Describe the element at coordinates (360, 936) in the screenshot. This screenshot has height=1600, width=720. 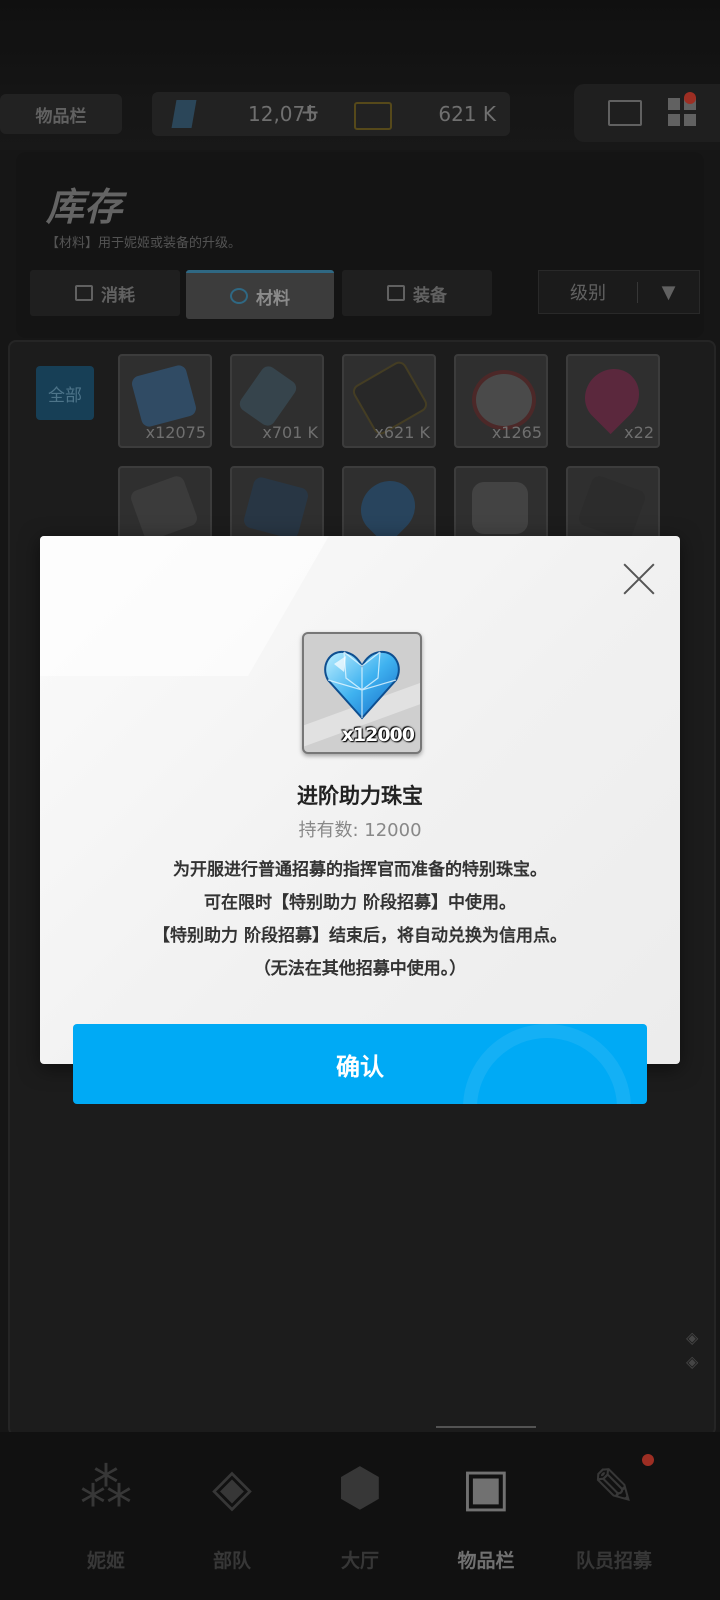
I see `description-line: 【特别助力 阶段招募】结束后，将自动兑换为信用点。` at that location.